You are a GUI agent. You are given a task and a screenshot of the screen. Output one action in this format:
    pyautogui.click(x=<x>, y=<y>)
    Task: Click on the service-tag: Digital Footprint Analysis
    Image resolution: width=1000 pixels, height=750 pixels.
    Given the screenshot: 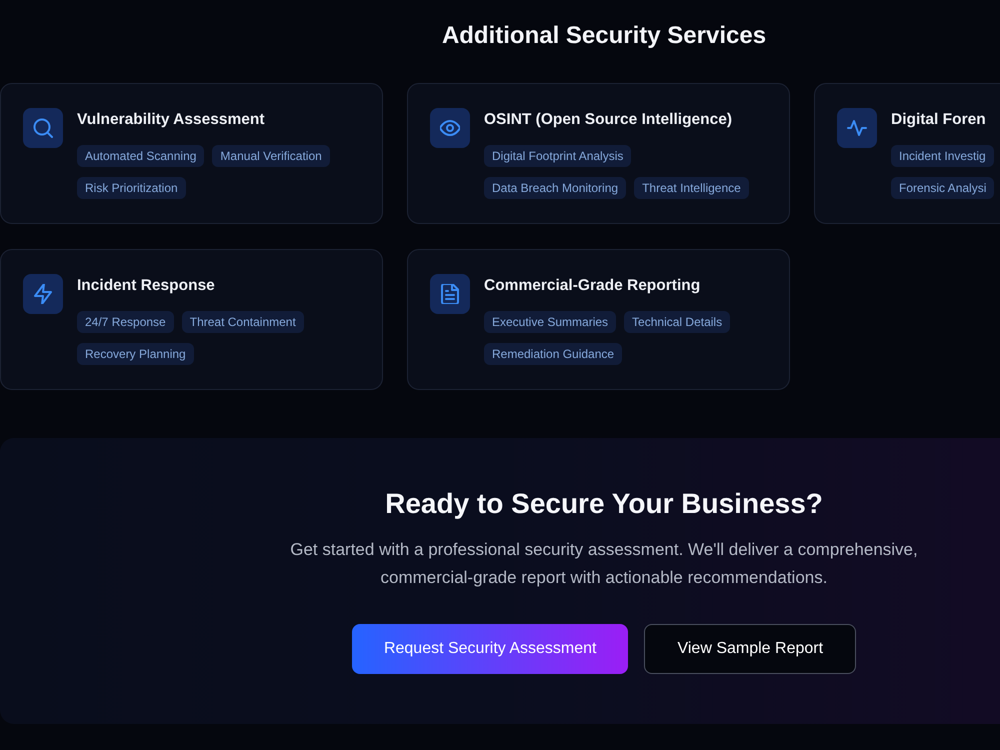 What is the action you would take?
    pyautogui.click(x=558, y=156)
    